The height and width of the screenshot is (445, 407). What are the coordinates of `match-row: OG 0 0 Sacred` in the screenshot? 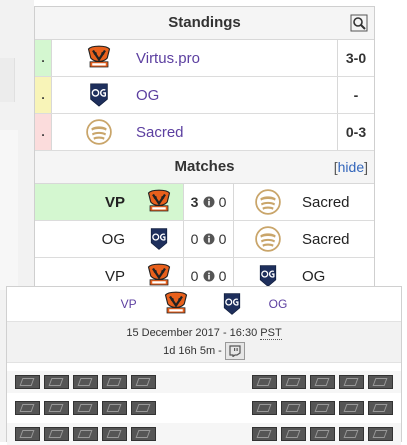 It's located at (204, 239).